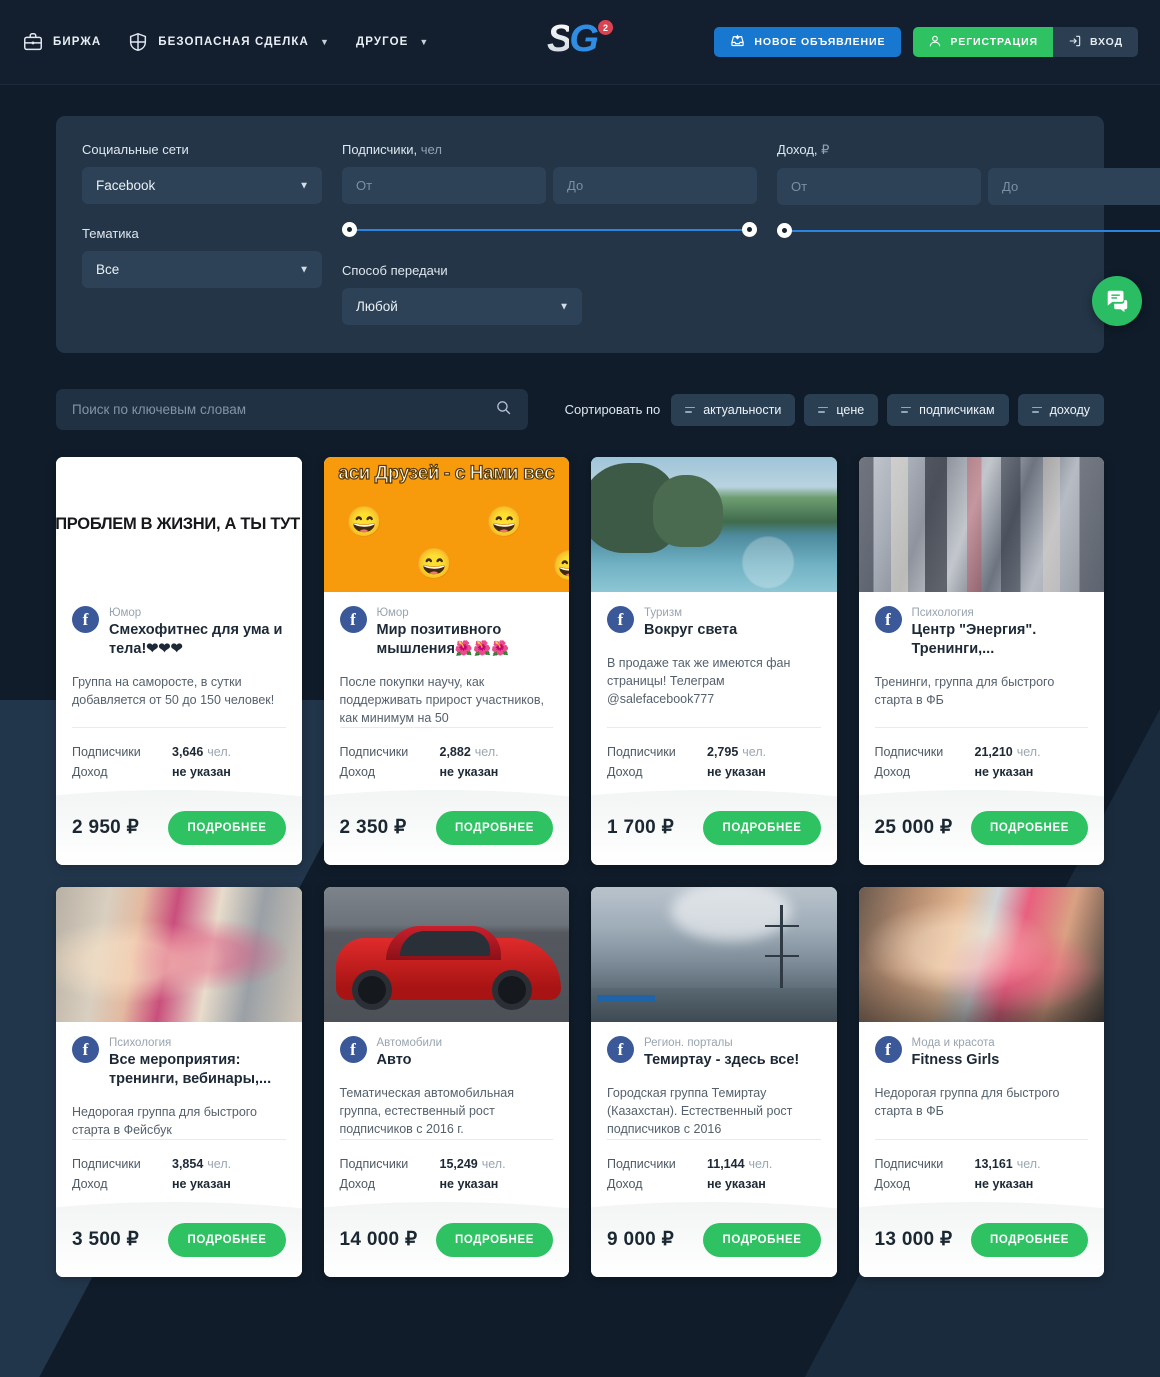 This screenshot has height=1377, width=1160. I want to click on listing-header: f Регион. порталы Темиртау - здесь все!, so click(714, 1053).